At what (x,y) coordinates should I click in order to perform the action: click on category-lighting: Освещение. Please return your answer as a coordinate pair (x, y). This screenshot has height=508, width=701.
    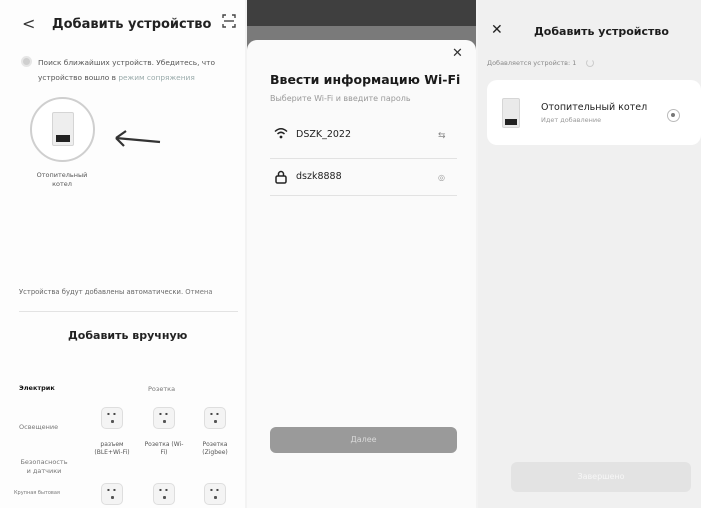
    Looking at the image, I should click on (38, 427).